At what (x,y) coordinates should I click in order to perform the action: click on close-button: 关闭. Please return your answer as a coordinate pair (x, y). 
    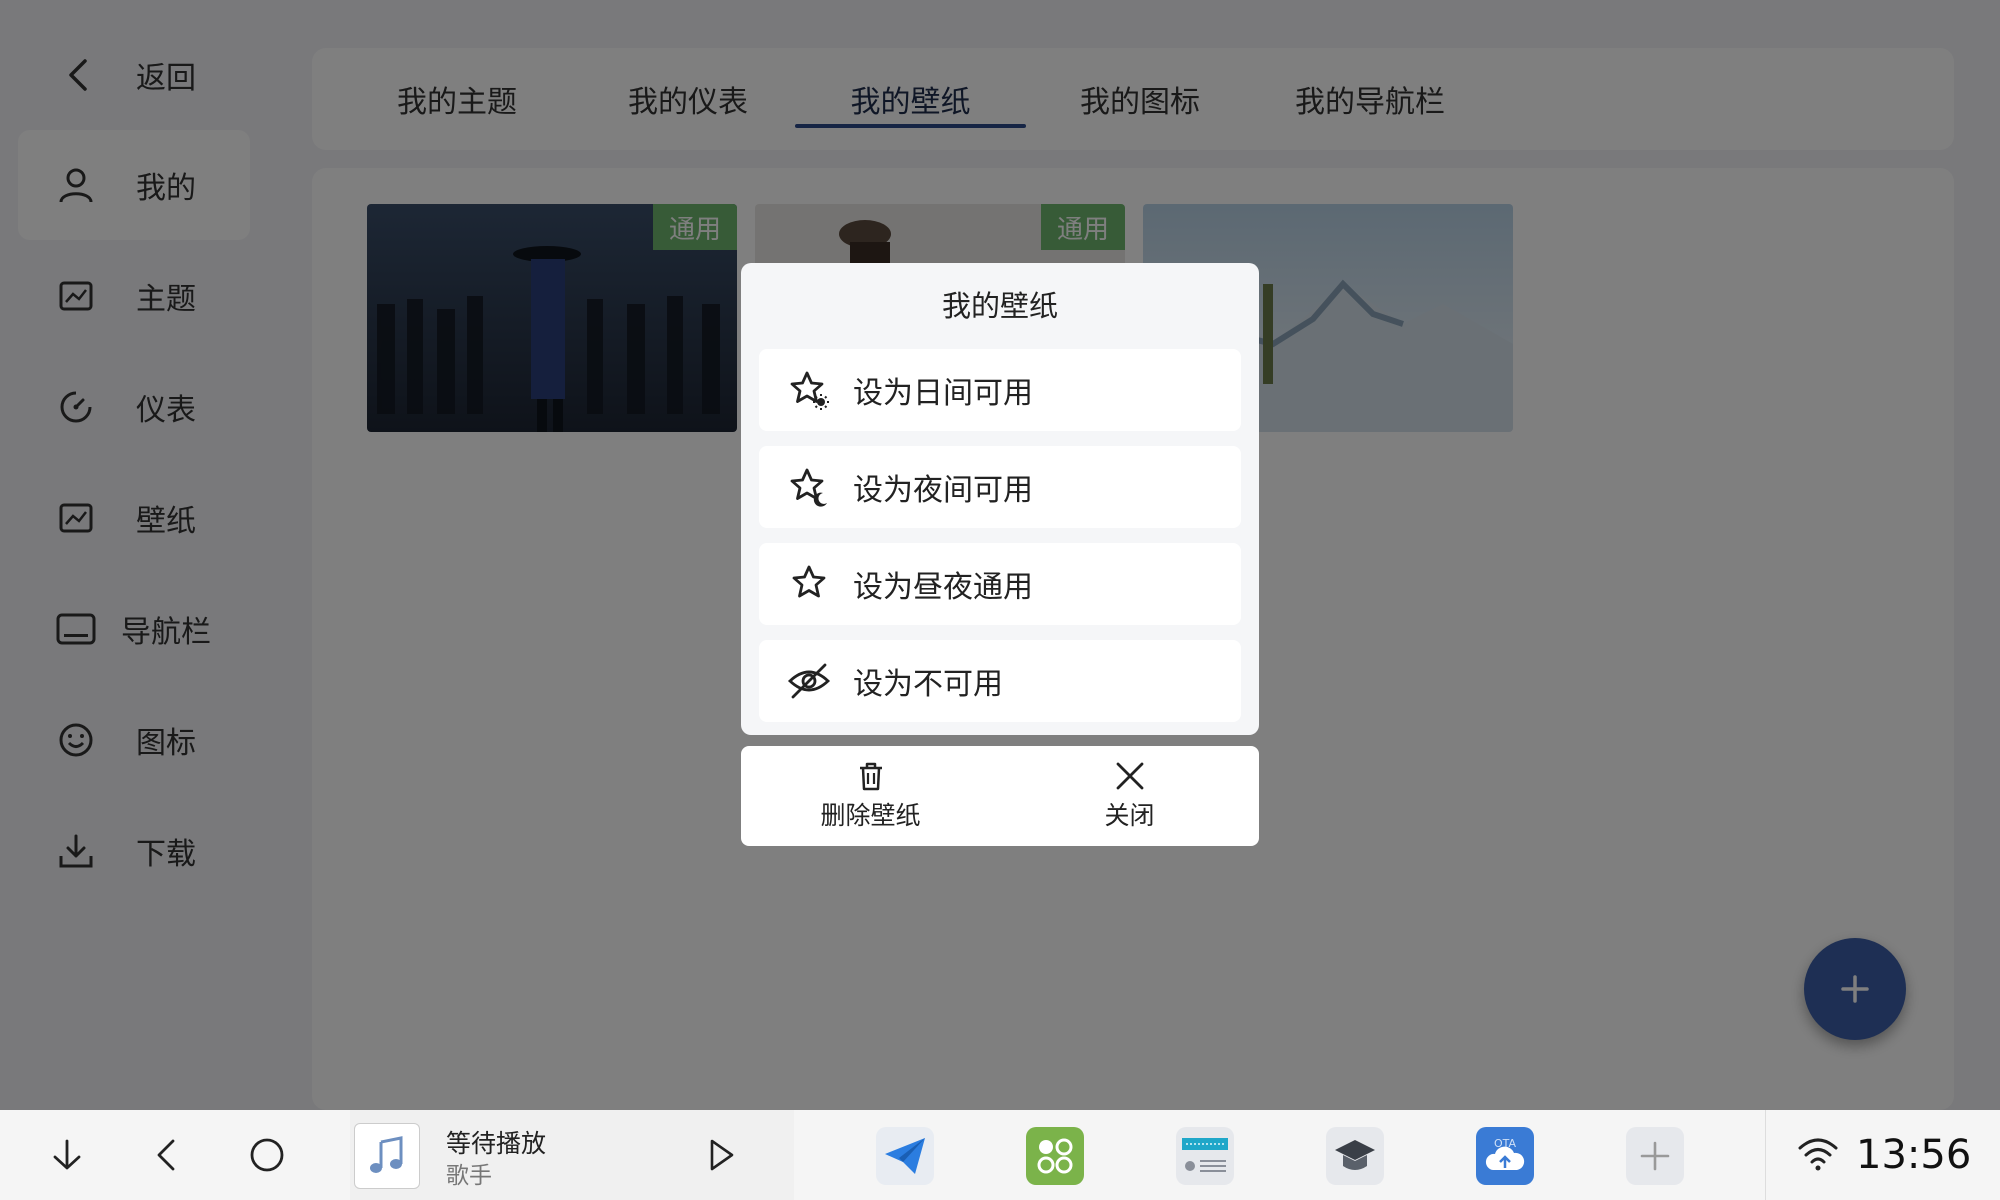
    Looking at the image, I should click on (1129, 796).